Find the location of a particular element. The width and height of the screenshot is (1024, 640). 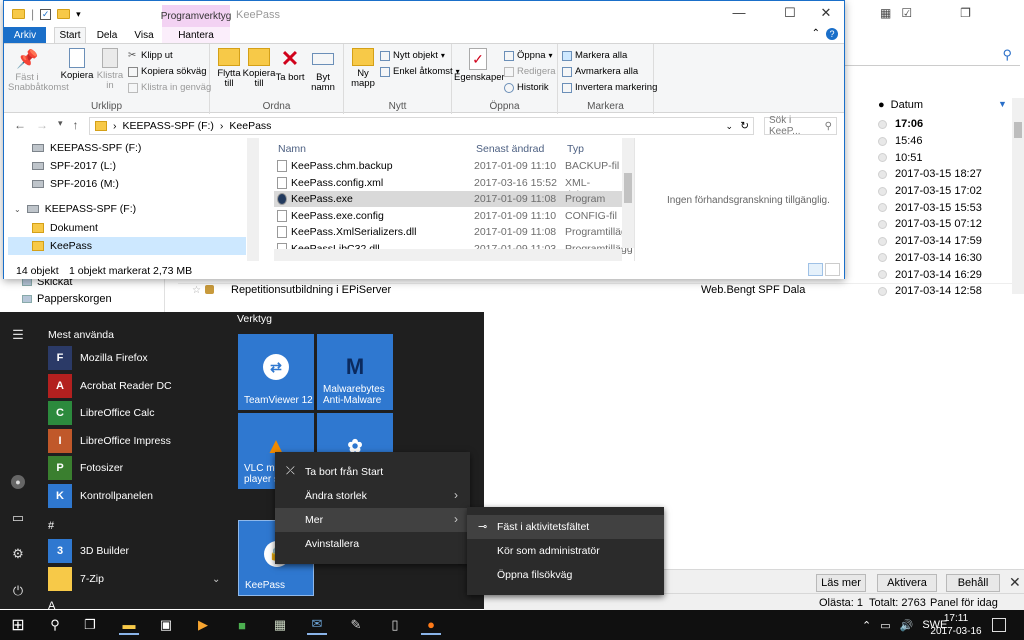

menu-item-uninstall: Avinstallera is located at coordinates (372, 544).